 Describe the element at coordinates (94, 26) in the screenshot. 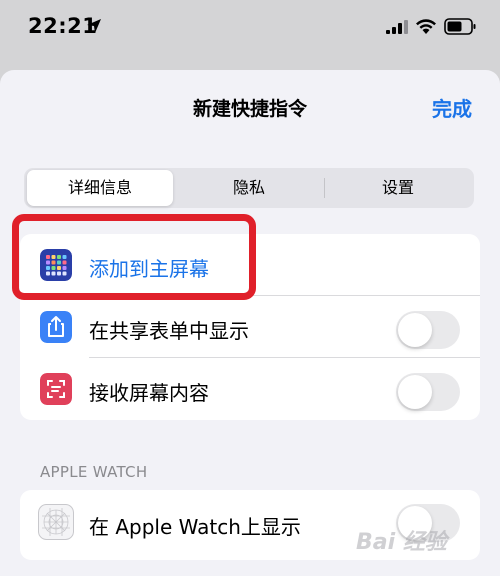

I see `location-arrow-icon` at that location.